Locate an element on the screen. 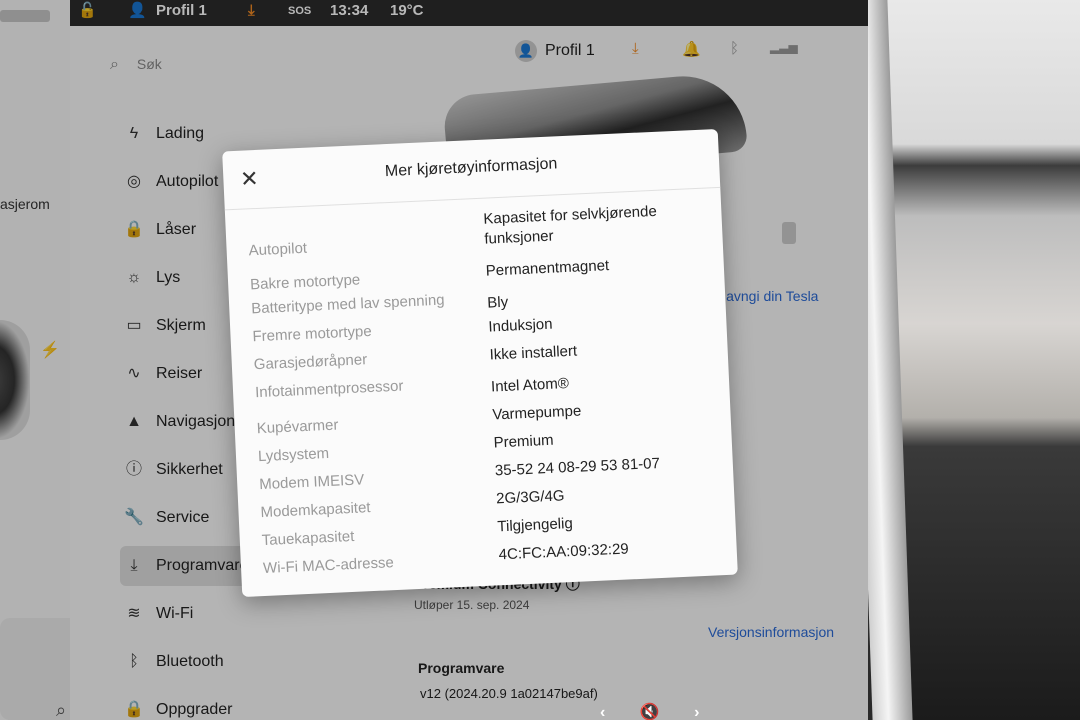  bottom-controls: ‹ 🔇 › is located at coordinates (649, 711).